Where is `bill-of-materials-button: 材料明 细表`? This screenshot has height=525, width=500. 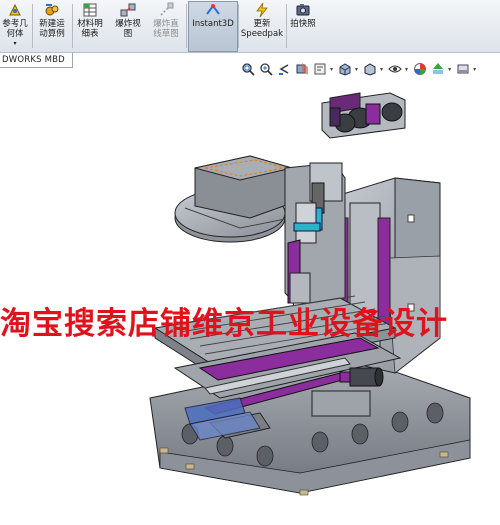
bill-of-materials-button: 材料明 细表 is located at coordinates (90, 26).